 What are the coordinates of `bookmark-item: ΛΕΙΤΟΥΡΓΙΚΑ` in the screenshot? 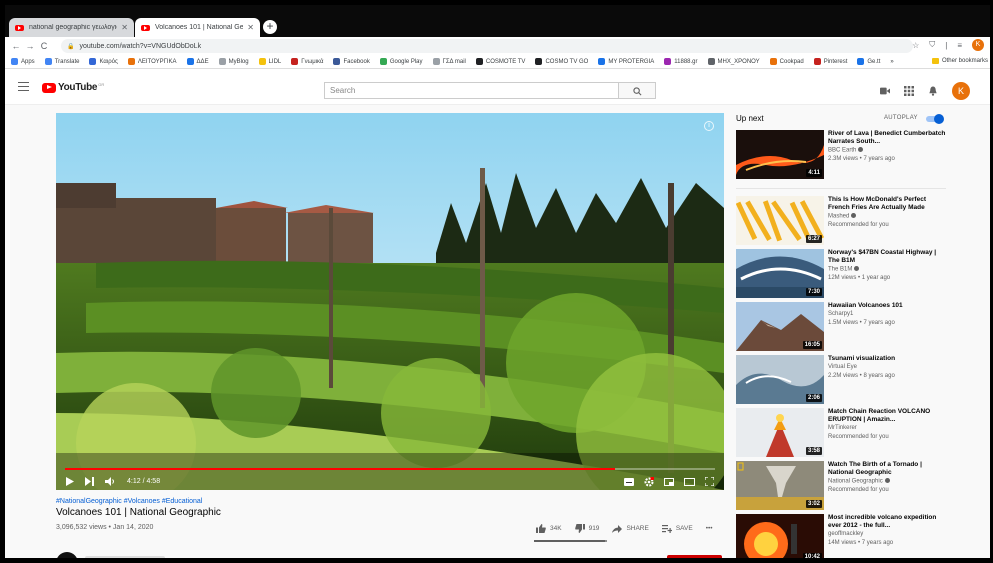 It's located at (152, 61).